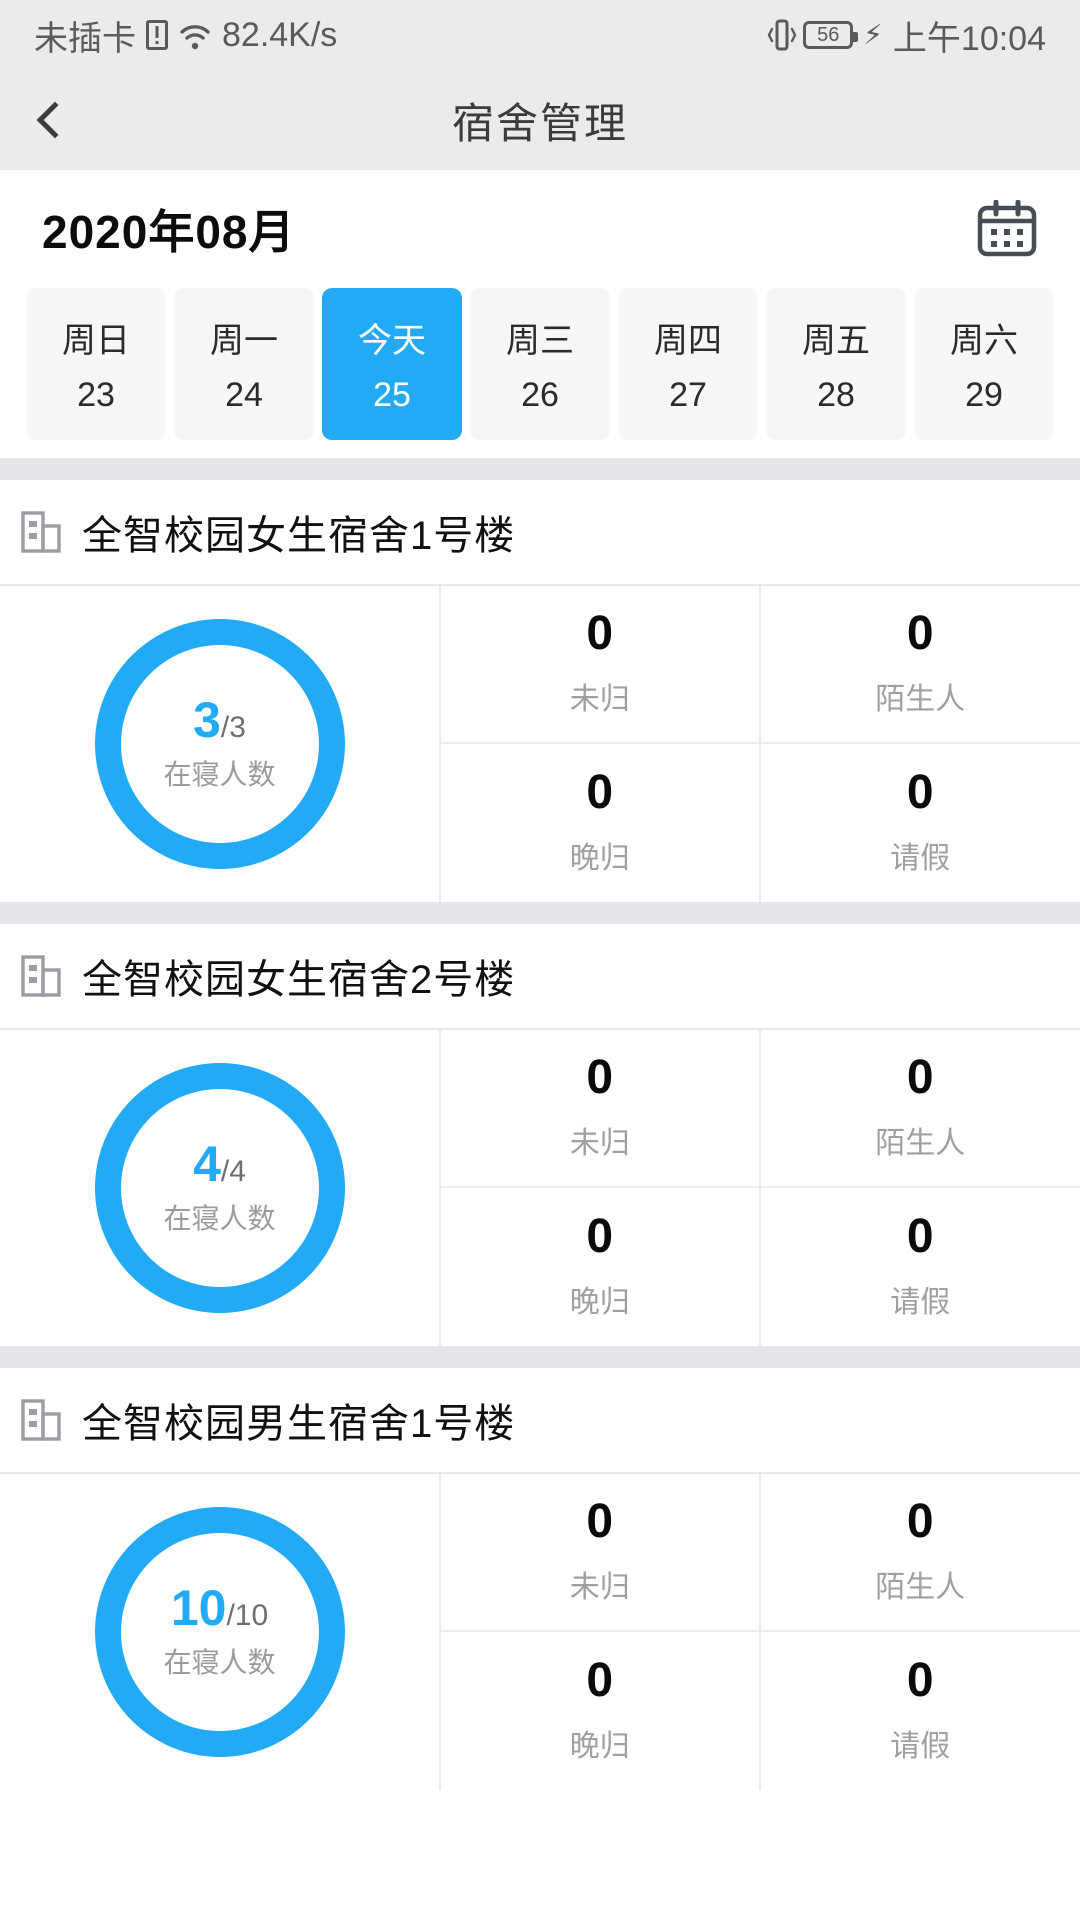 This screenshot has height=1920, width=1080. Describe the element at coordinates (247, 1615) in the screenshot. I see `occupancy-total: /10` at that location.